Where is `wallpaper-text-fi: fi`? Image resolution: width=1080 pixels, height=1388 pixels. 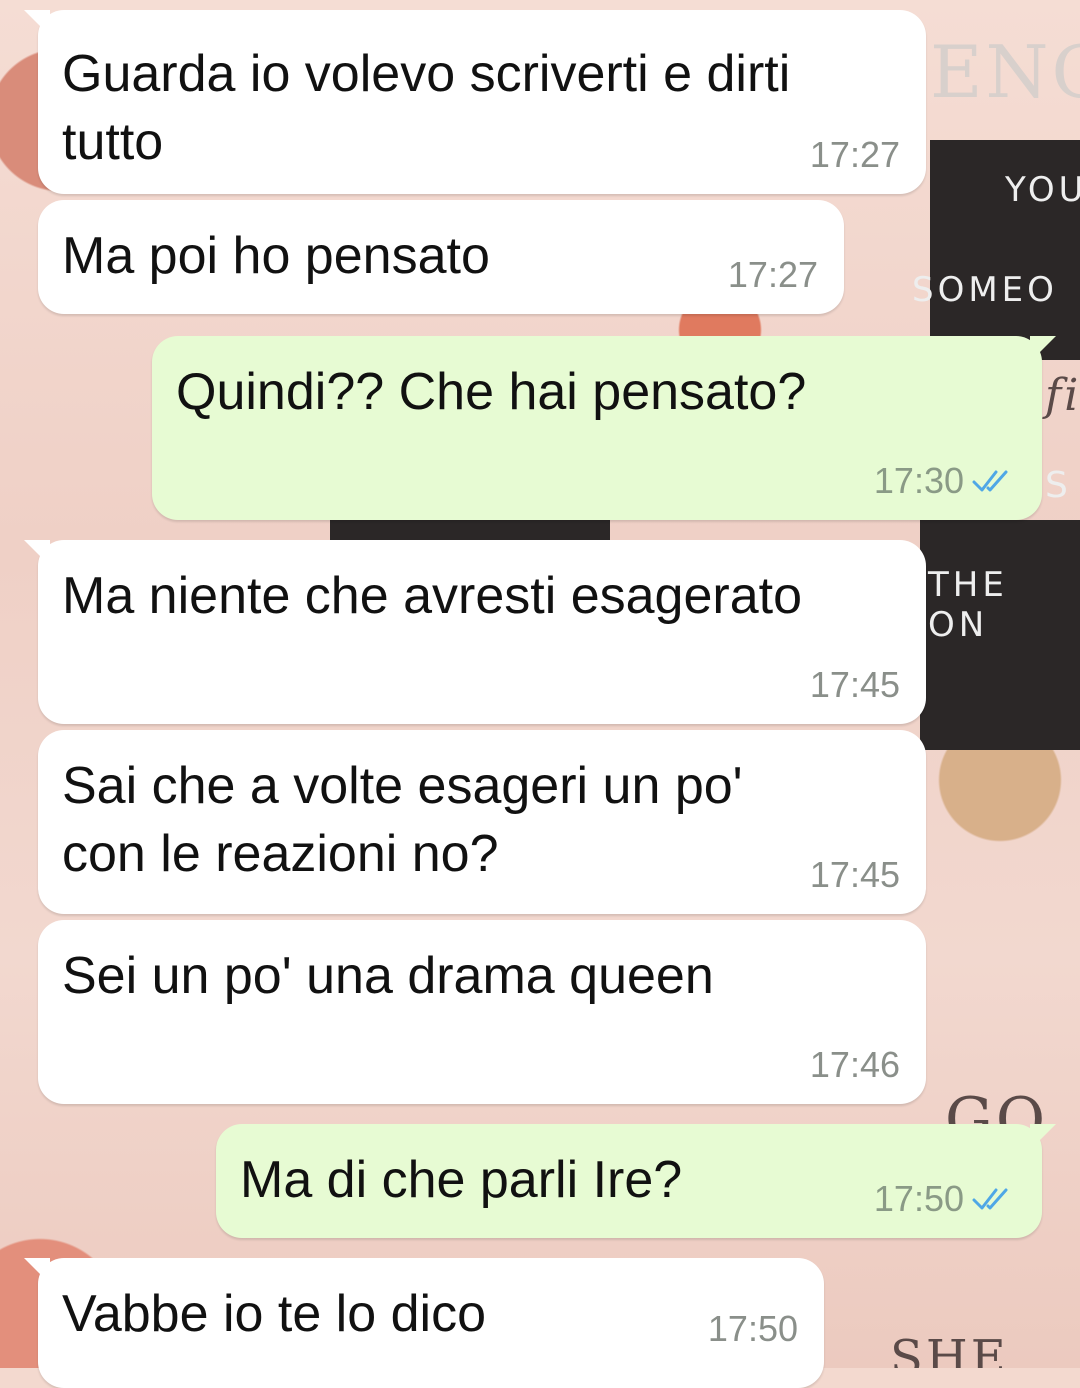
wallpaper-text-fi: fi is located at coordinates (1062, 395).